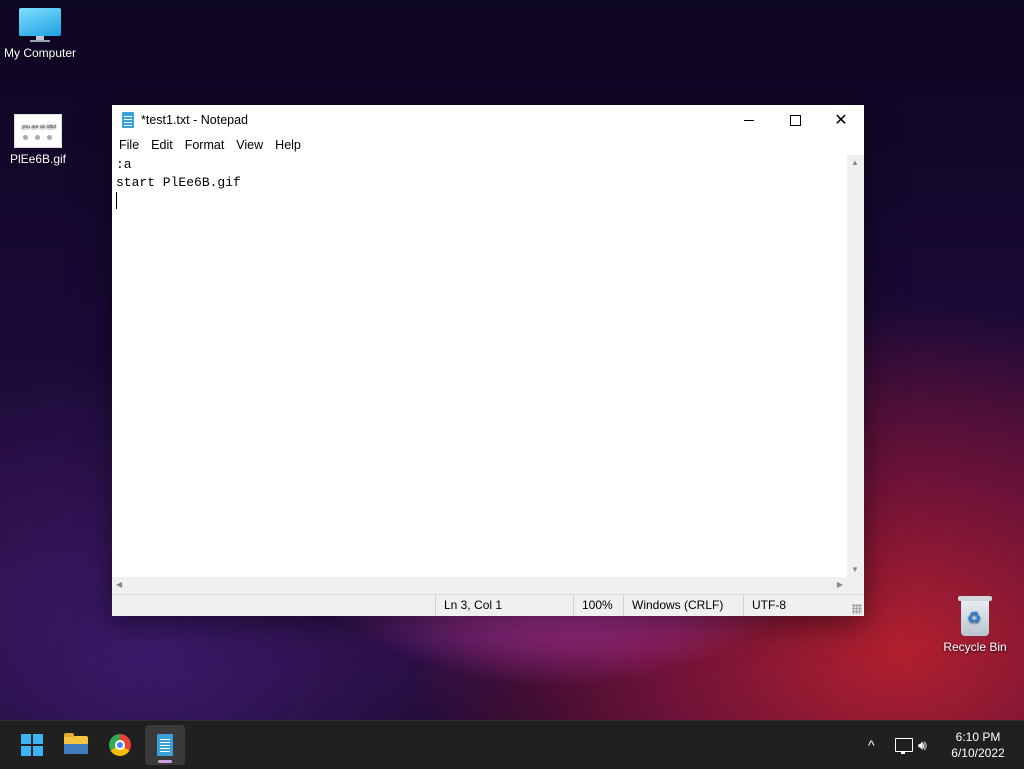  What do you see at coordinates (129, 145) in the screenshot?
I see `menu-file: File` at bounding box center [129, 145].